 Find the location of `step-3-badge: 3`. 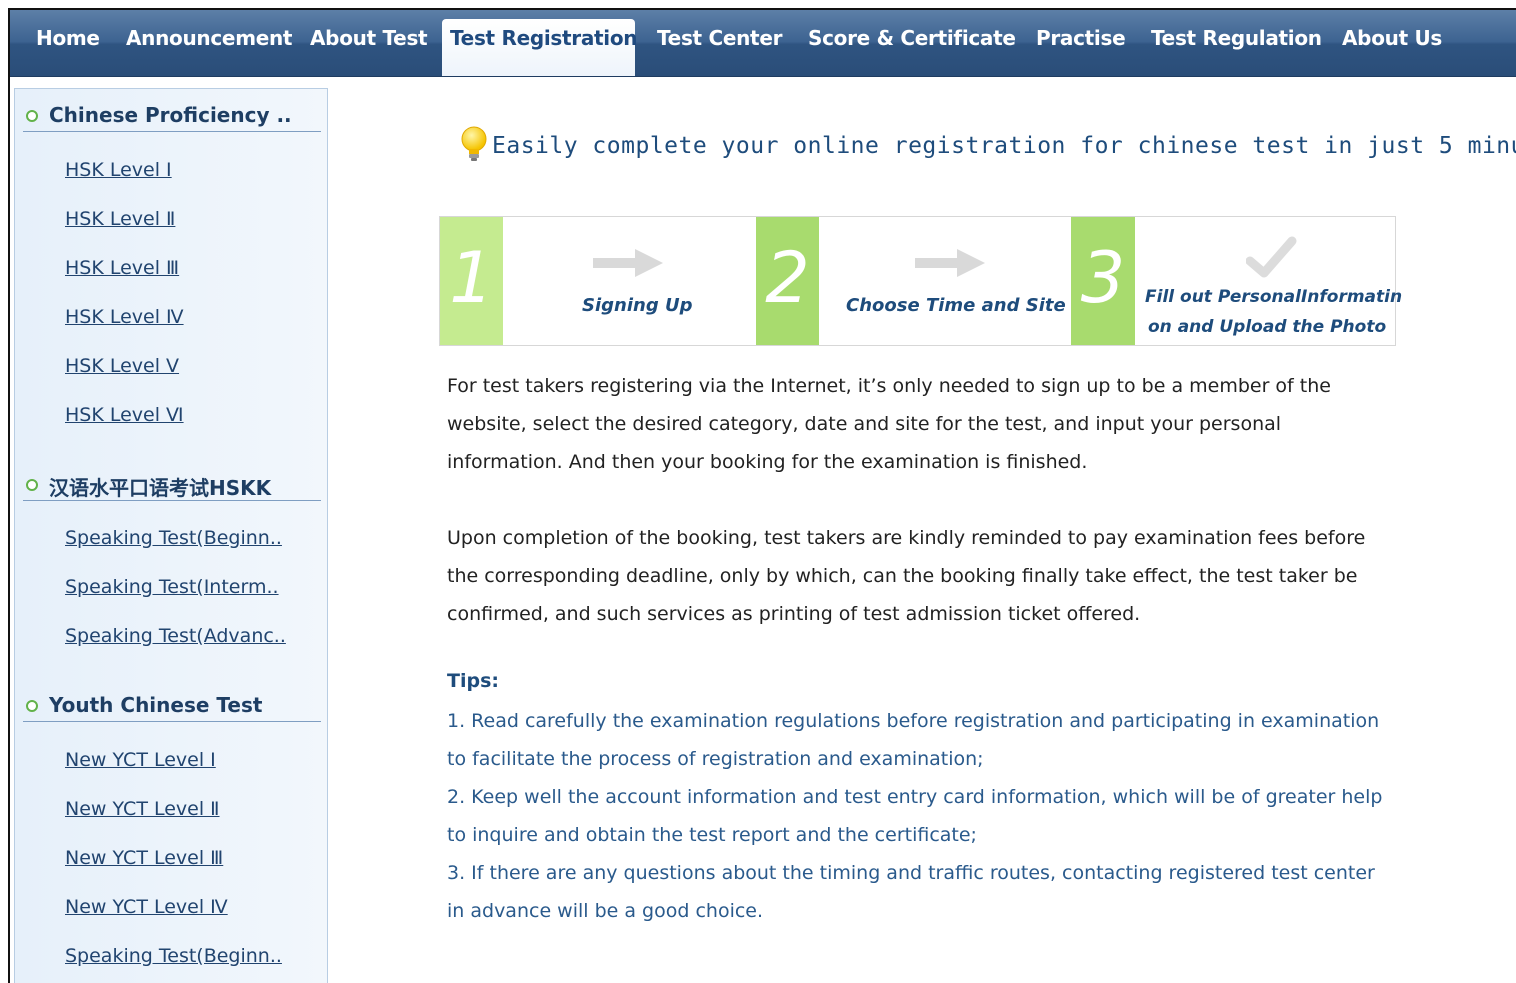

step-3-badge: 3 is located at coordinates (1103, 281).